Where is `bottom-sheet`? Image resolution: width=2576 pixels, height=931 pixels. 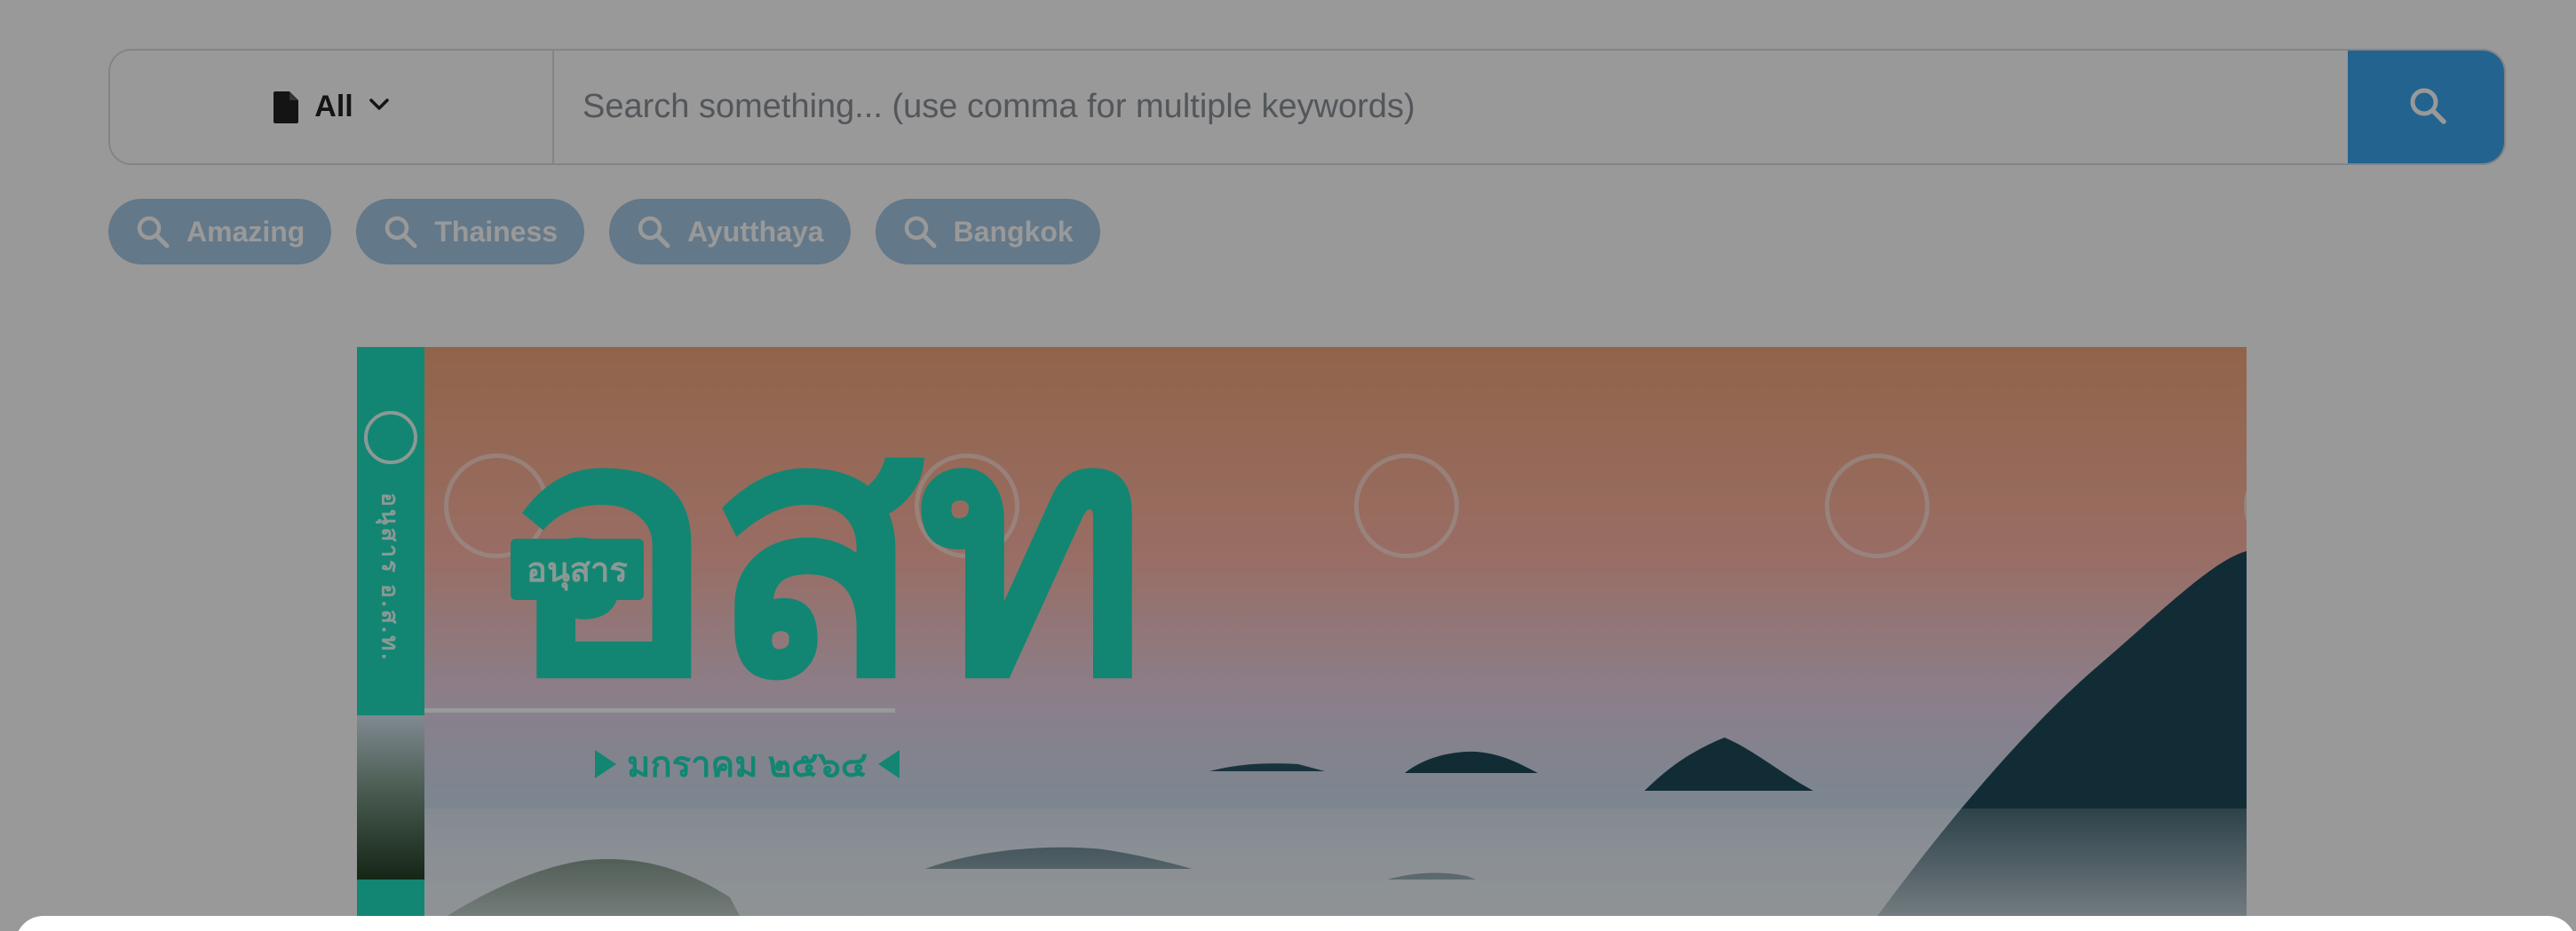
bottom-sheet is located at coordinates (1296, 924).